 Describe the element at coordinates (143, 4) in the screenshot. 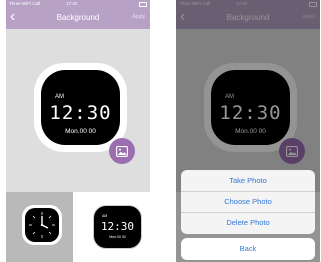

I see `battery-icon` at that location.